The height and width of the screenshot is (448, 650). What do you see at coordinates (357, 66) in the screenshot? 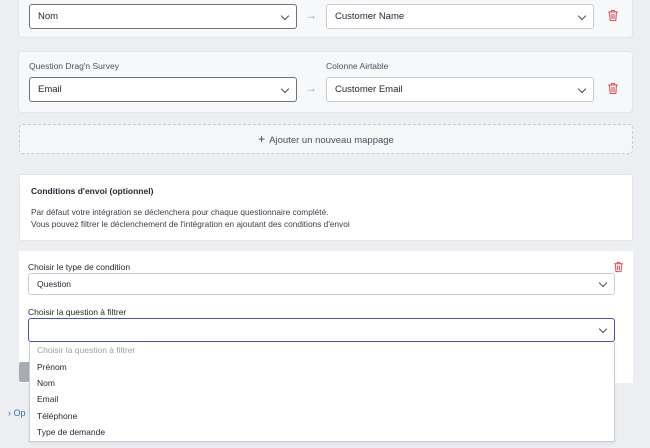
I see `airtable-column-label: Colonne Airtable` at bounding box center [357, 66].